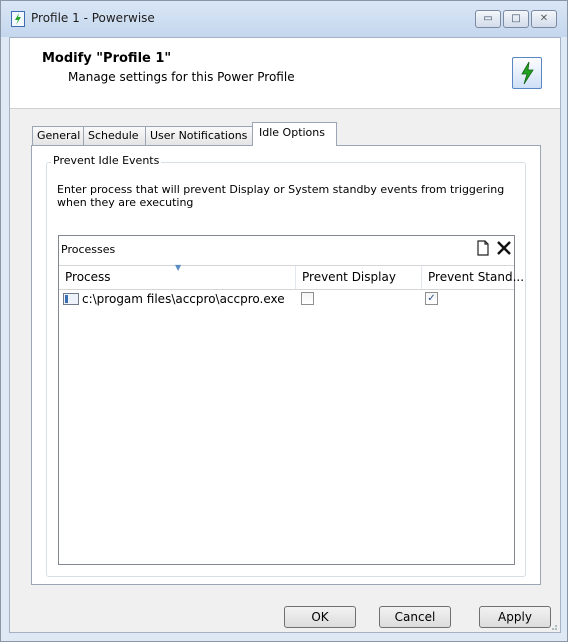  I want to click on tab-schedule: Schedule, so click(114, 135).